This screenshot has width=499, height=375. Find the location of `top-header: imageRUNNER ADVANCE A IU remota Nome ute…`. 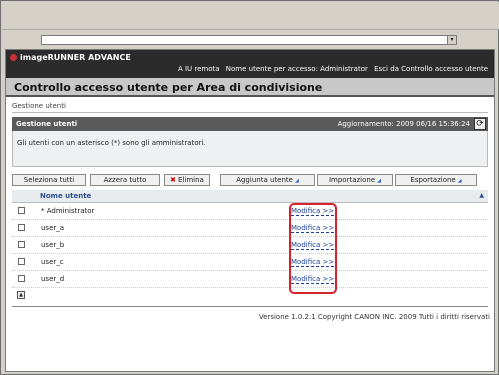

top-header: imageRUNNER ADVANCE A IU remota Nome ute… is located at coordinates (250, 64).